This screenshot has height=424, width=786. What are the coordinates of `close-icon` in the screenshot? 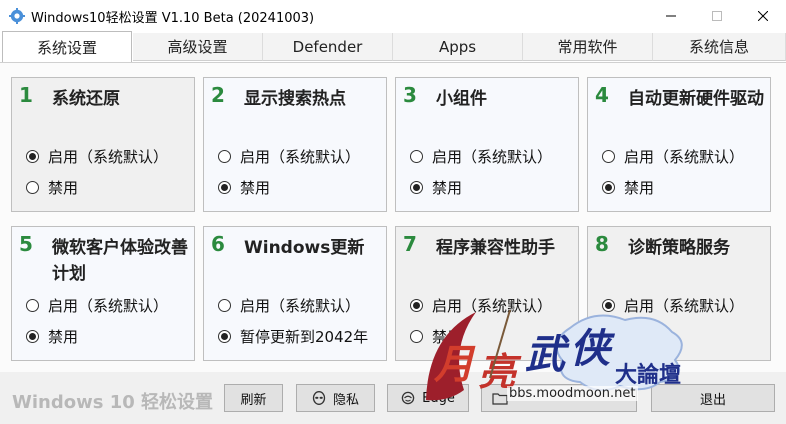 It's located at (763, 15).